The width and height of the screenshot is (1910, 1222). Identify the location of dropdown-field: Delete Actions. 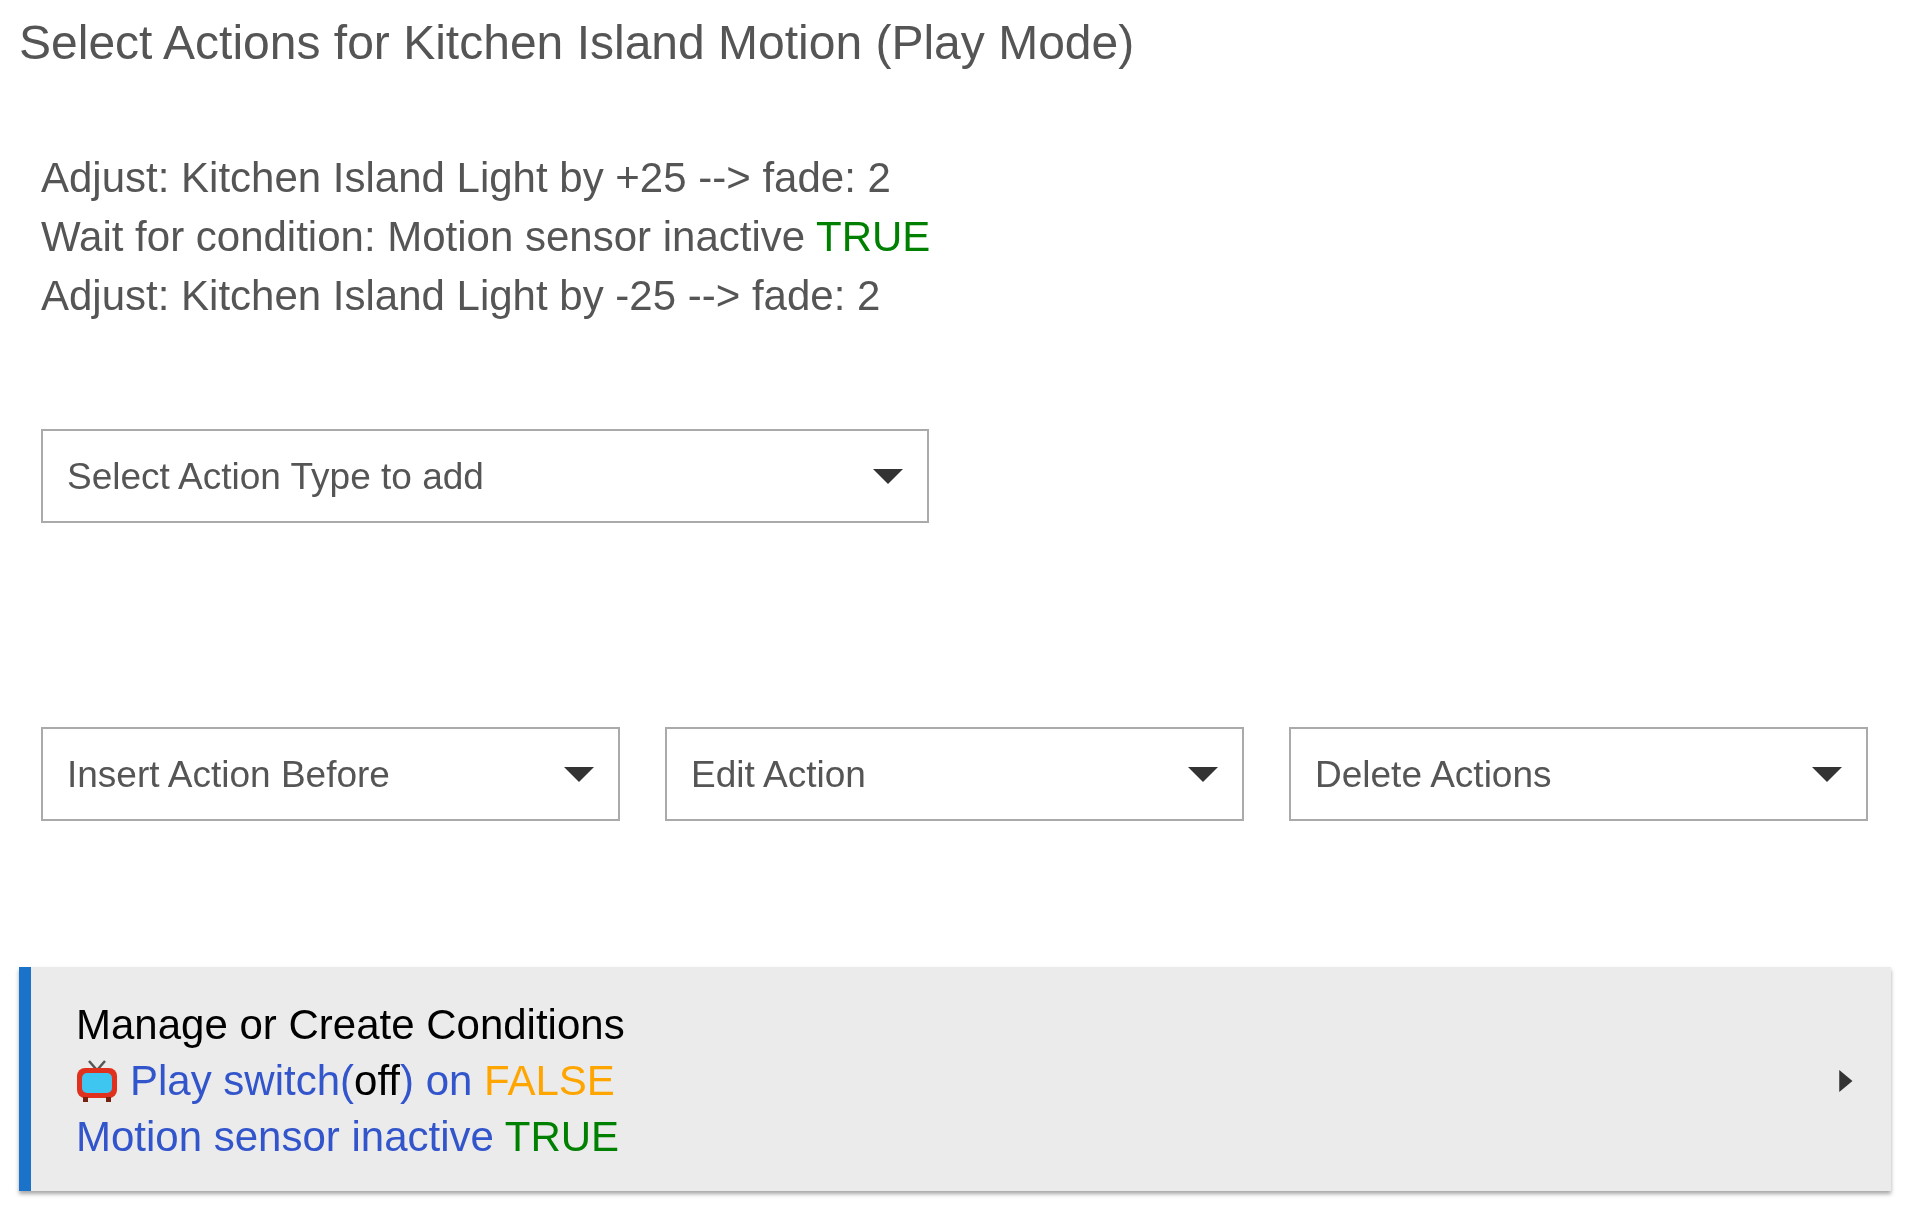
(1578, 774).